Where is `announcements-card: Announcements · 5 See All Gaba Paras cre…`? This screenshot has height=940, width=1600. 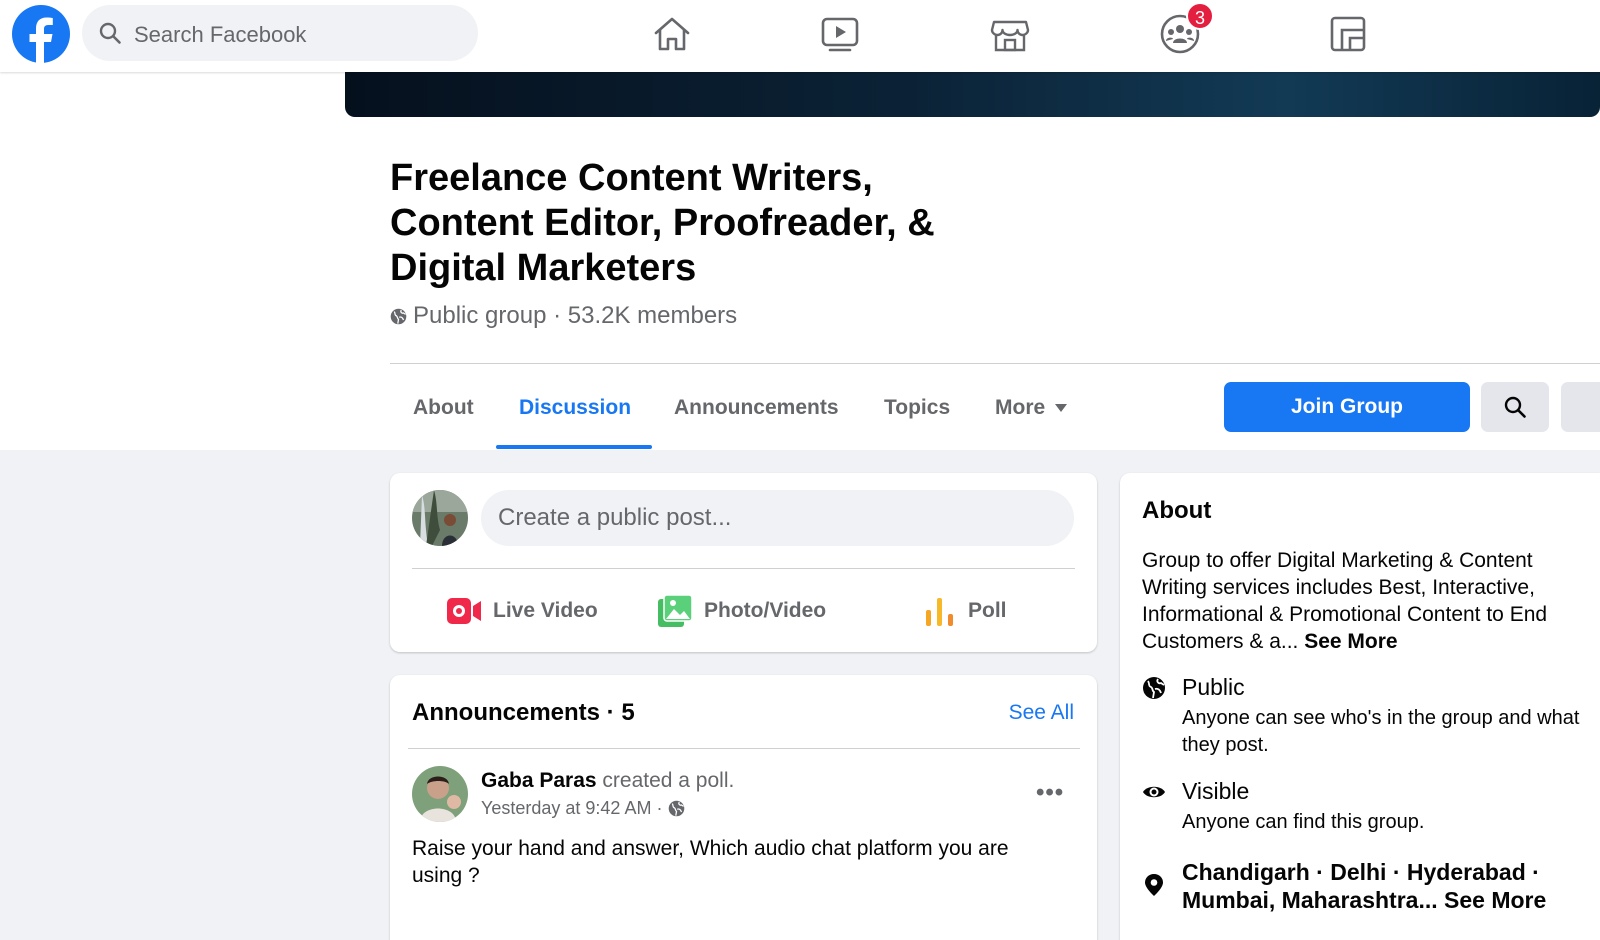 announcements-card: Announcements · 5 See All Gaba Paras cre… is located at coordinates (743, 807).